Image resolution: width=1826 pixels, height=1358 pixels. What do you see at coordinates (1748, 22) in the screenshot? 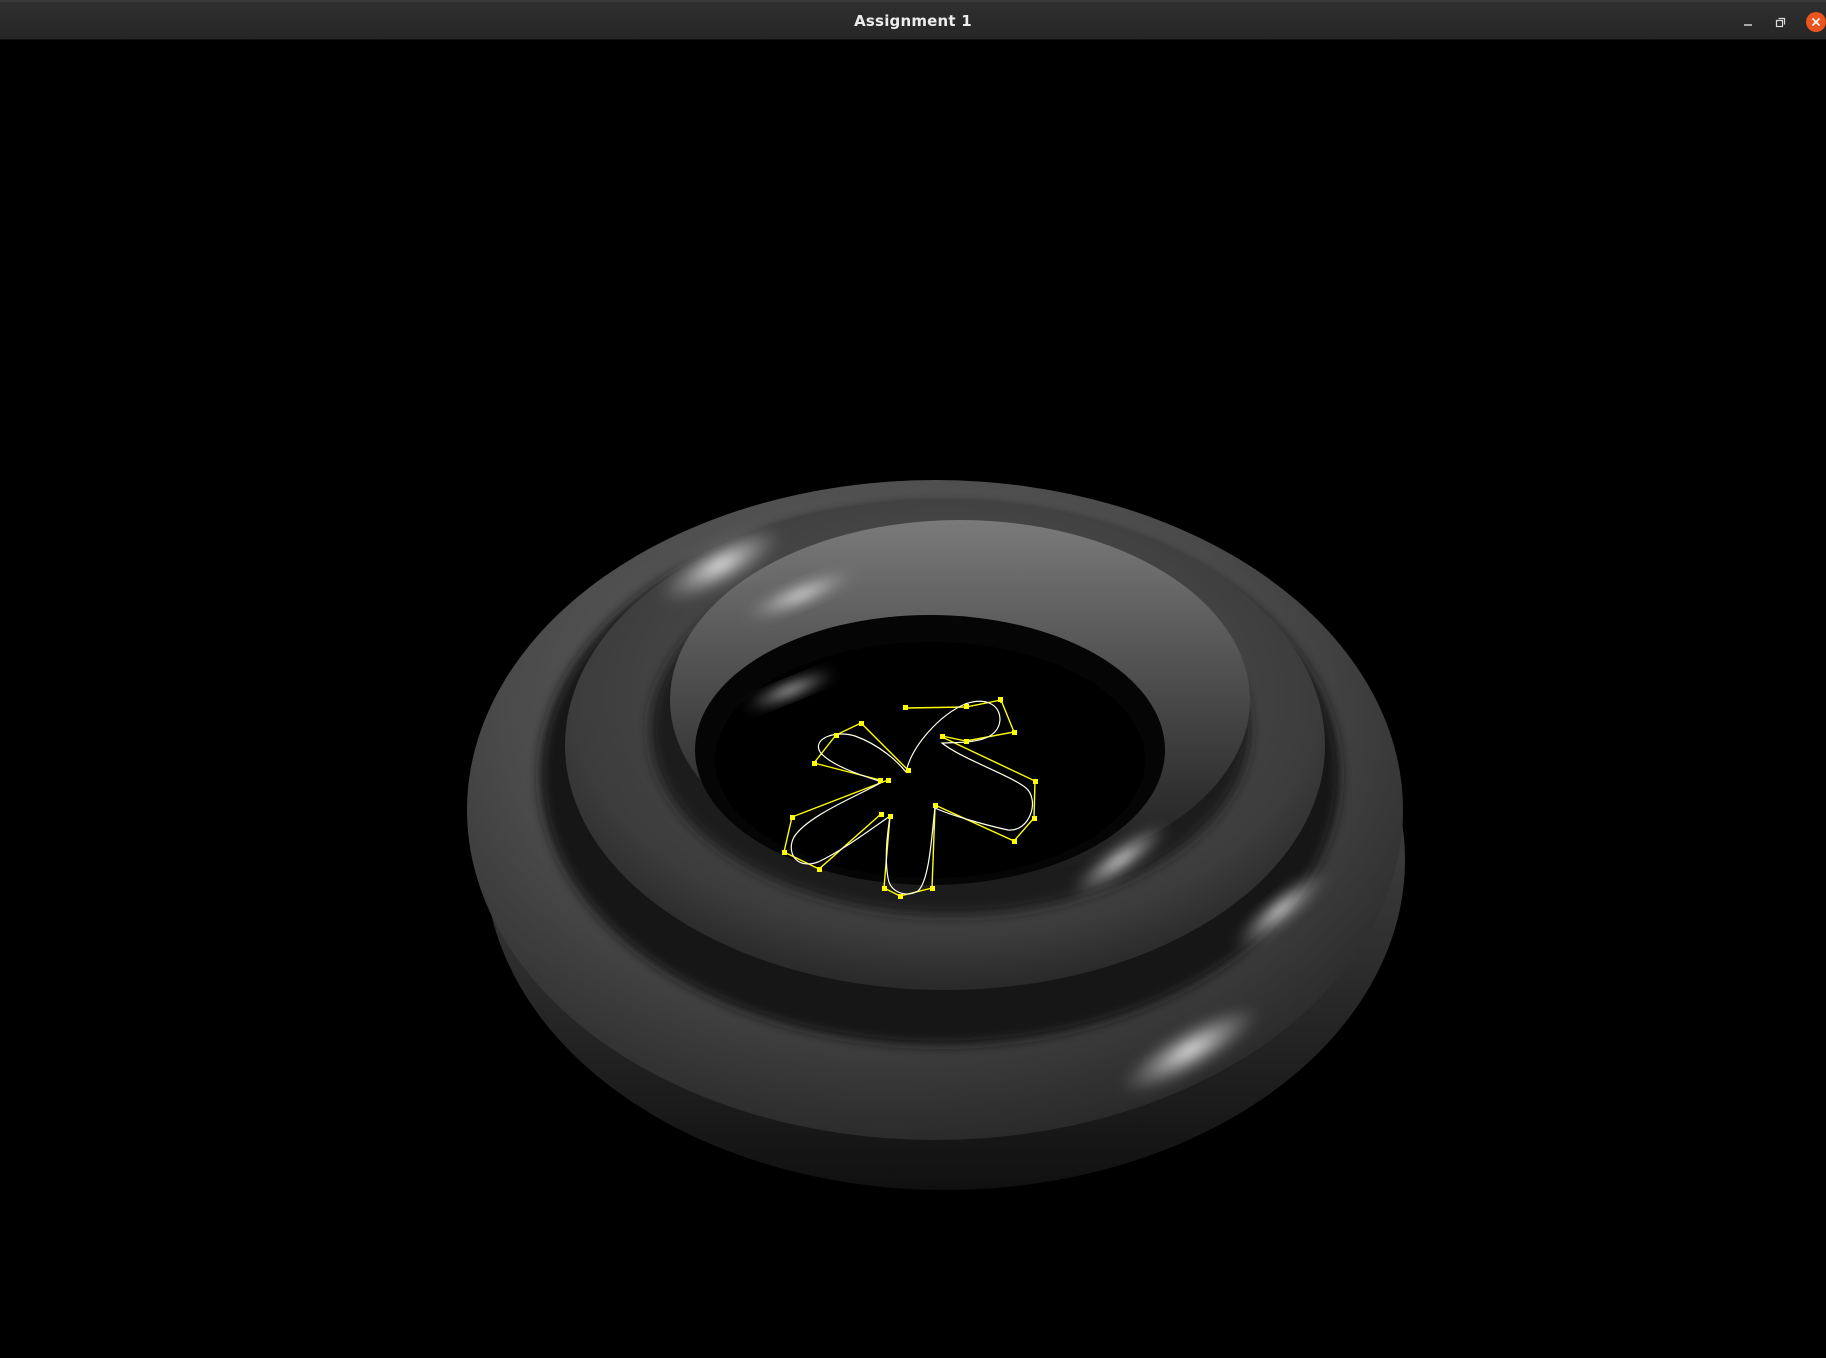
I see `minimize-button` at bounding box center [1748, 22].